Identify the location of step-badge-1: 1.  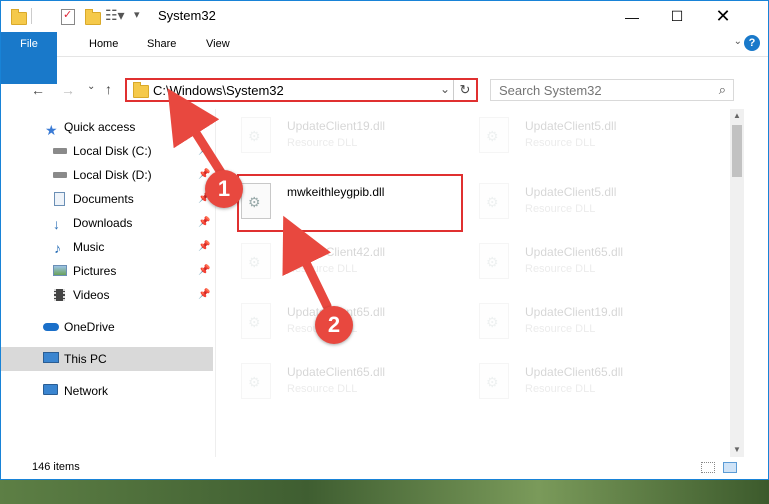
(224, 189).